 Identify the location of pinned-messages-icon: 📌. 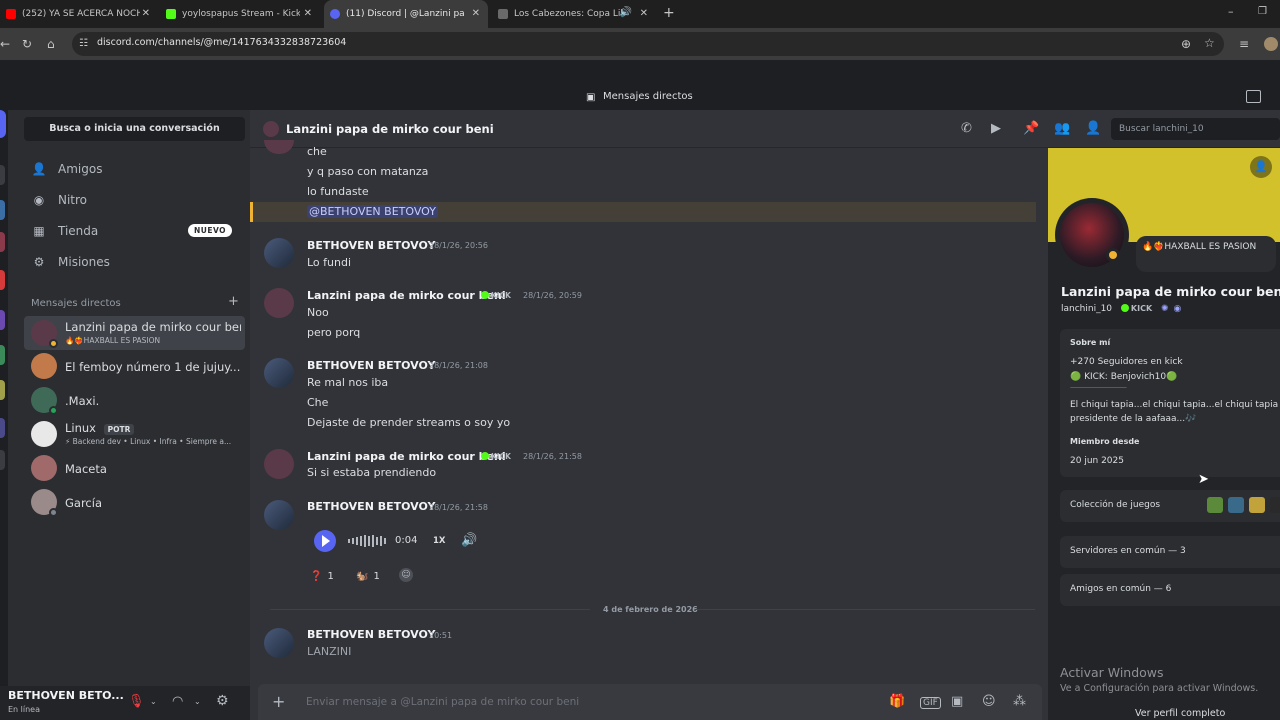
(1031, 128).